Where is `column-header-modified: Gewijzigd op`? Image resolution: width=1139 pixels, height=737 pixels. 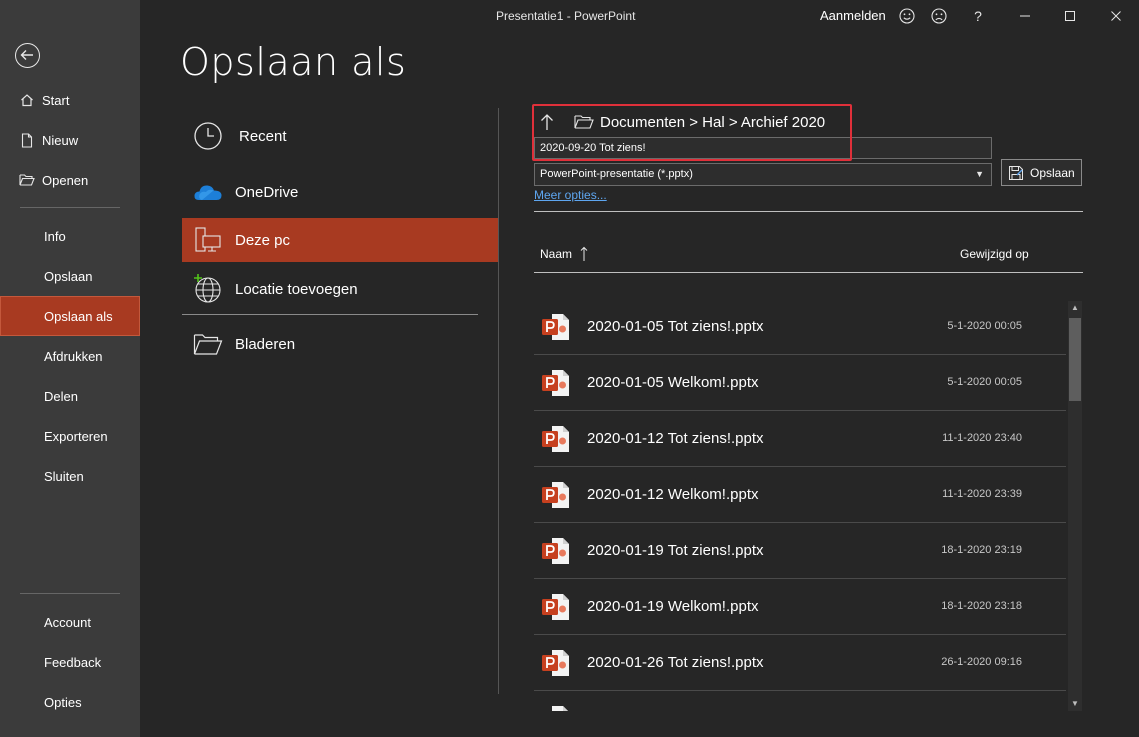 column-header-modified: Gewijzigd op is located at coordinates (994, 254).